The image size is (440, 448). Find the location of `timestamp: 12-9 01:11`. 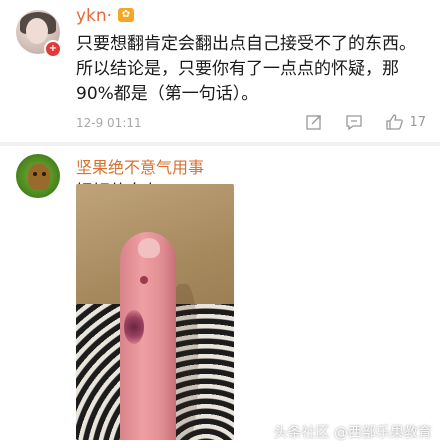

timestamp: 12-9 01:11 is located at coordinates (109, 123).